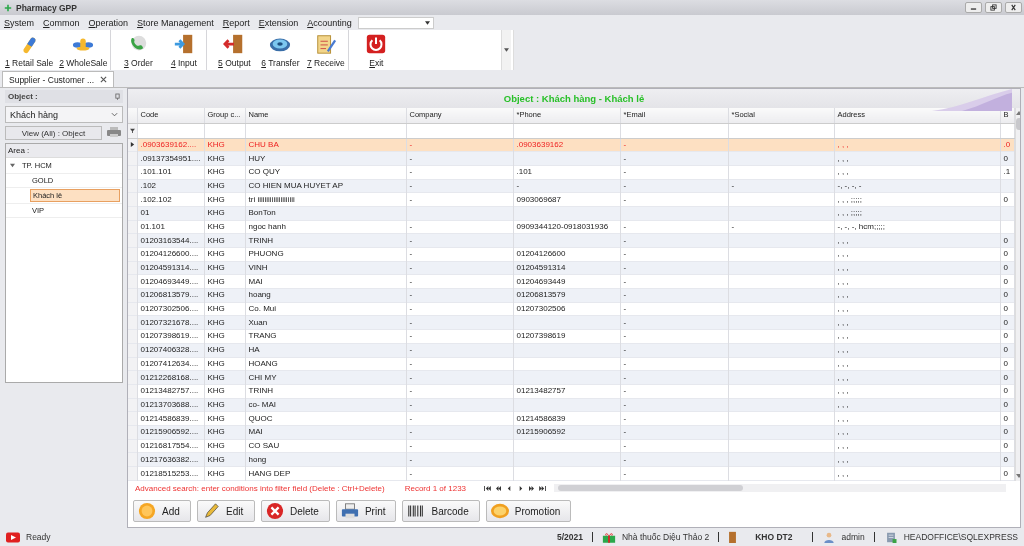 This screenshot has width=1024, height=546. What do you see at coordinates (973, 7) in the screenshot?
I see `minimize-button` at bounding box center [973, 7].